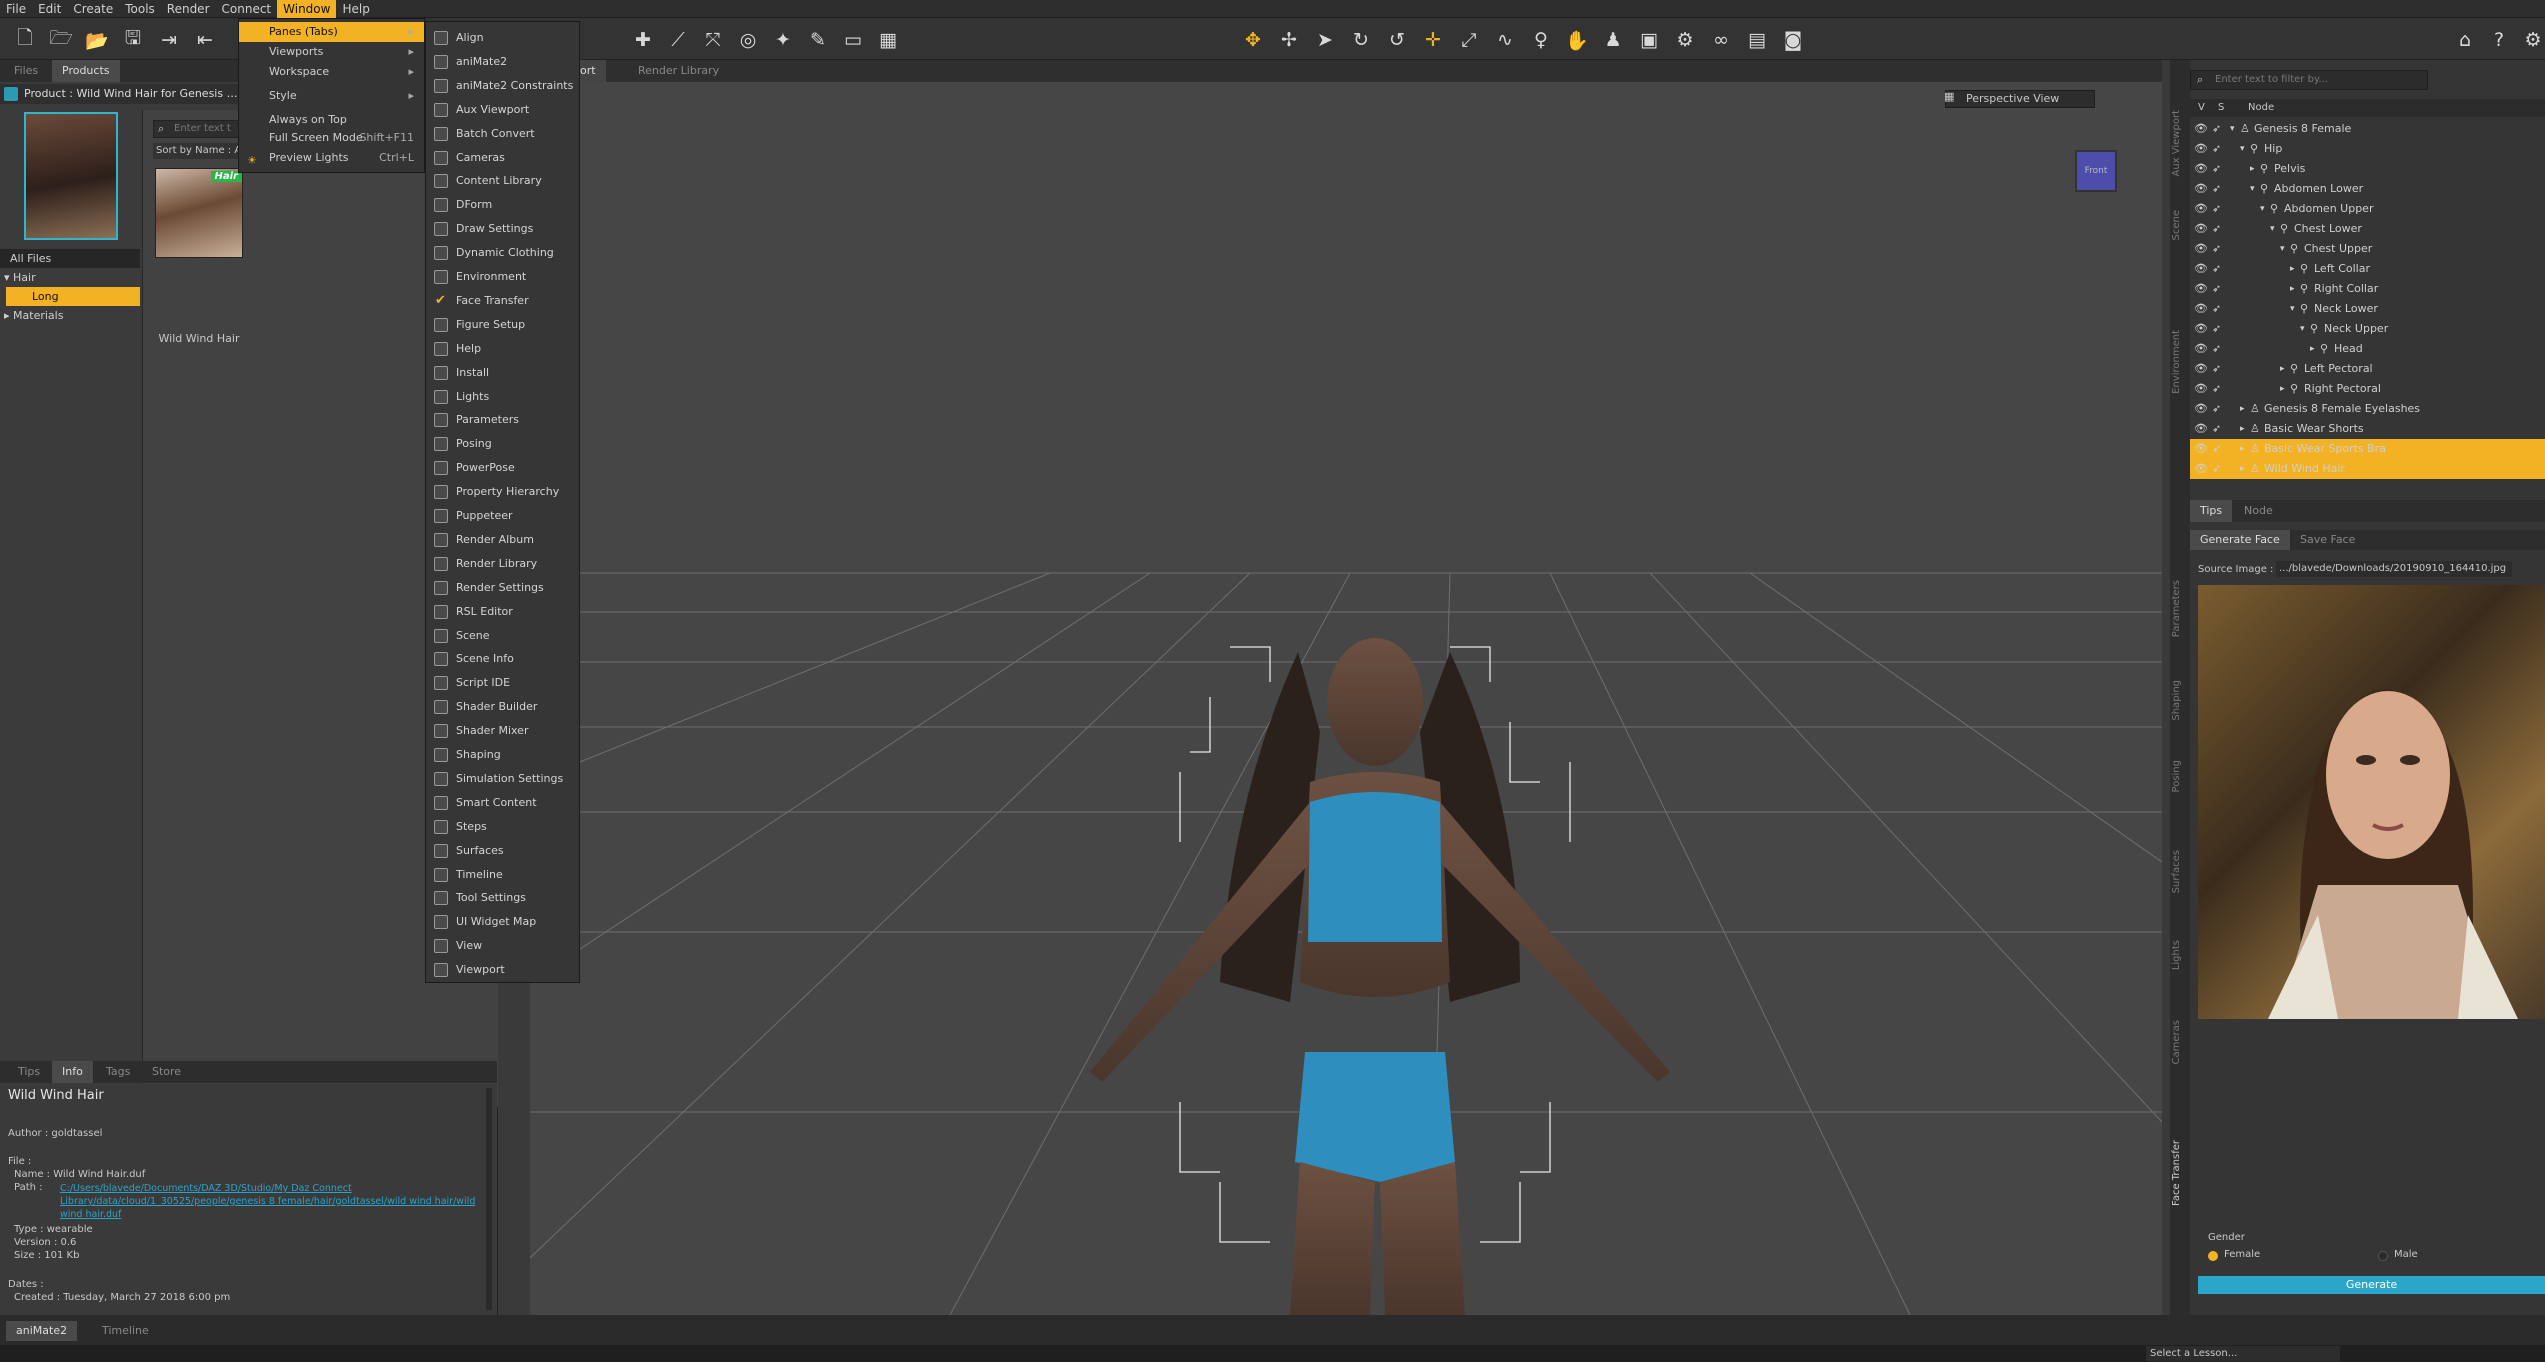  What do you see at coordinates (2367, 369) in the screenshot?
I see `scene-node-row: 👁 ➶ ▸ ⚲ Left Pectoral` at bounding box center [2367, 369].